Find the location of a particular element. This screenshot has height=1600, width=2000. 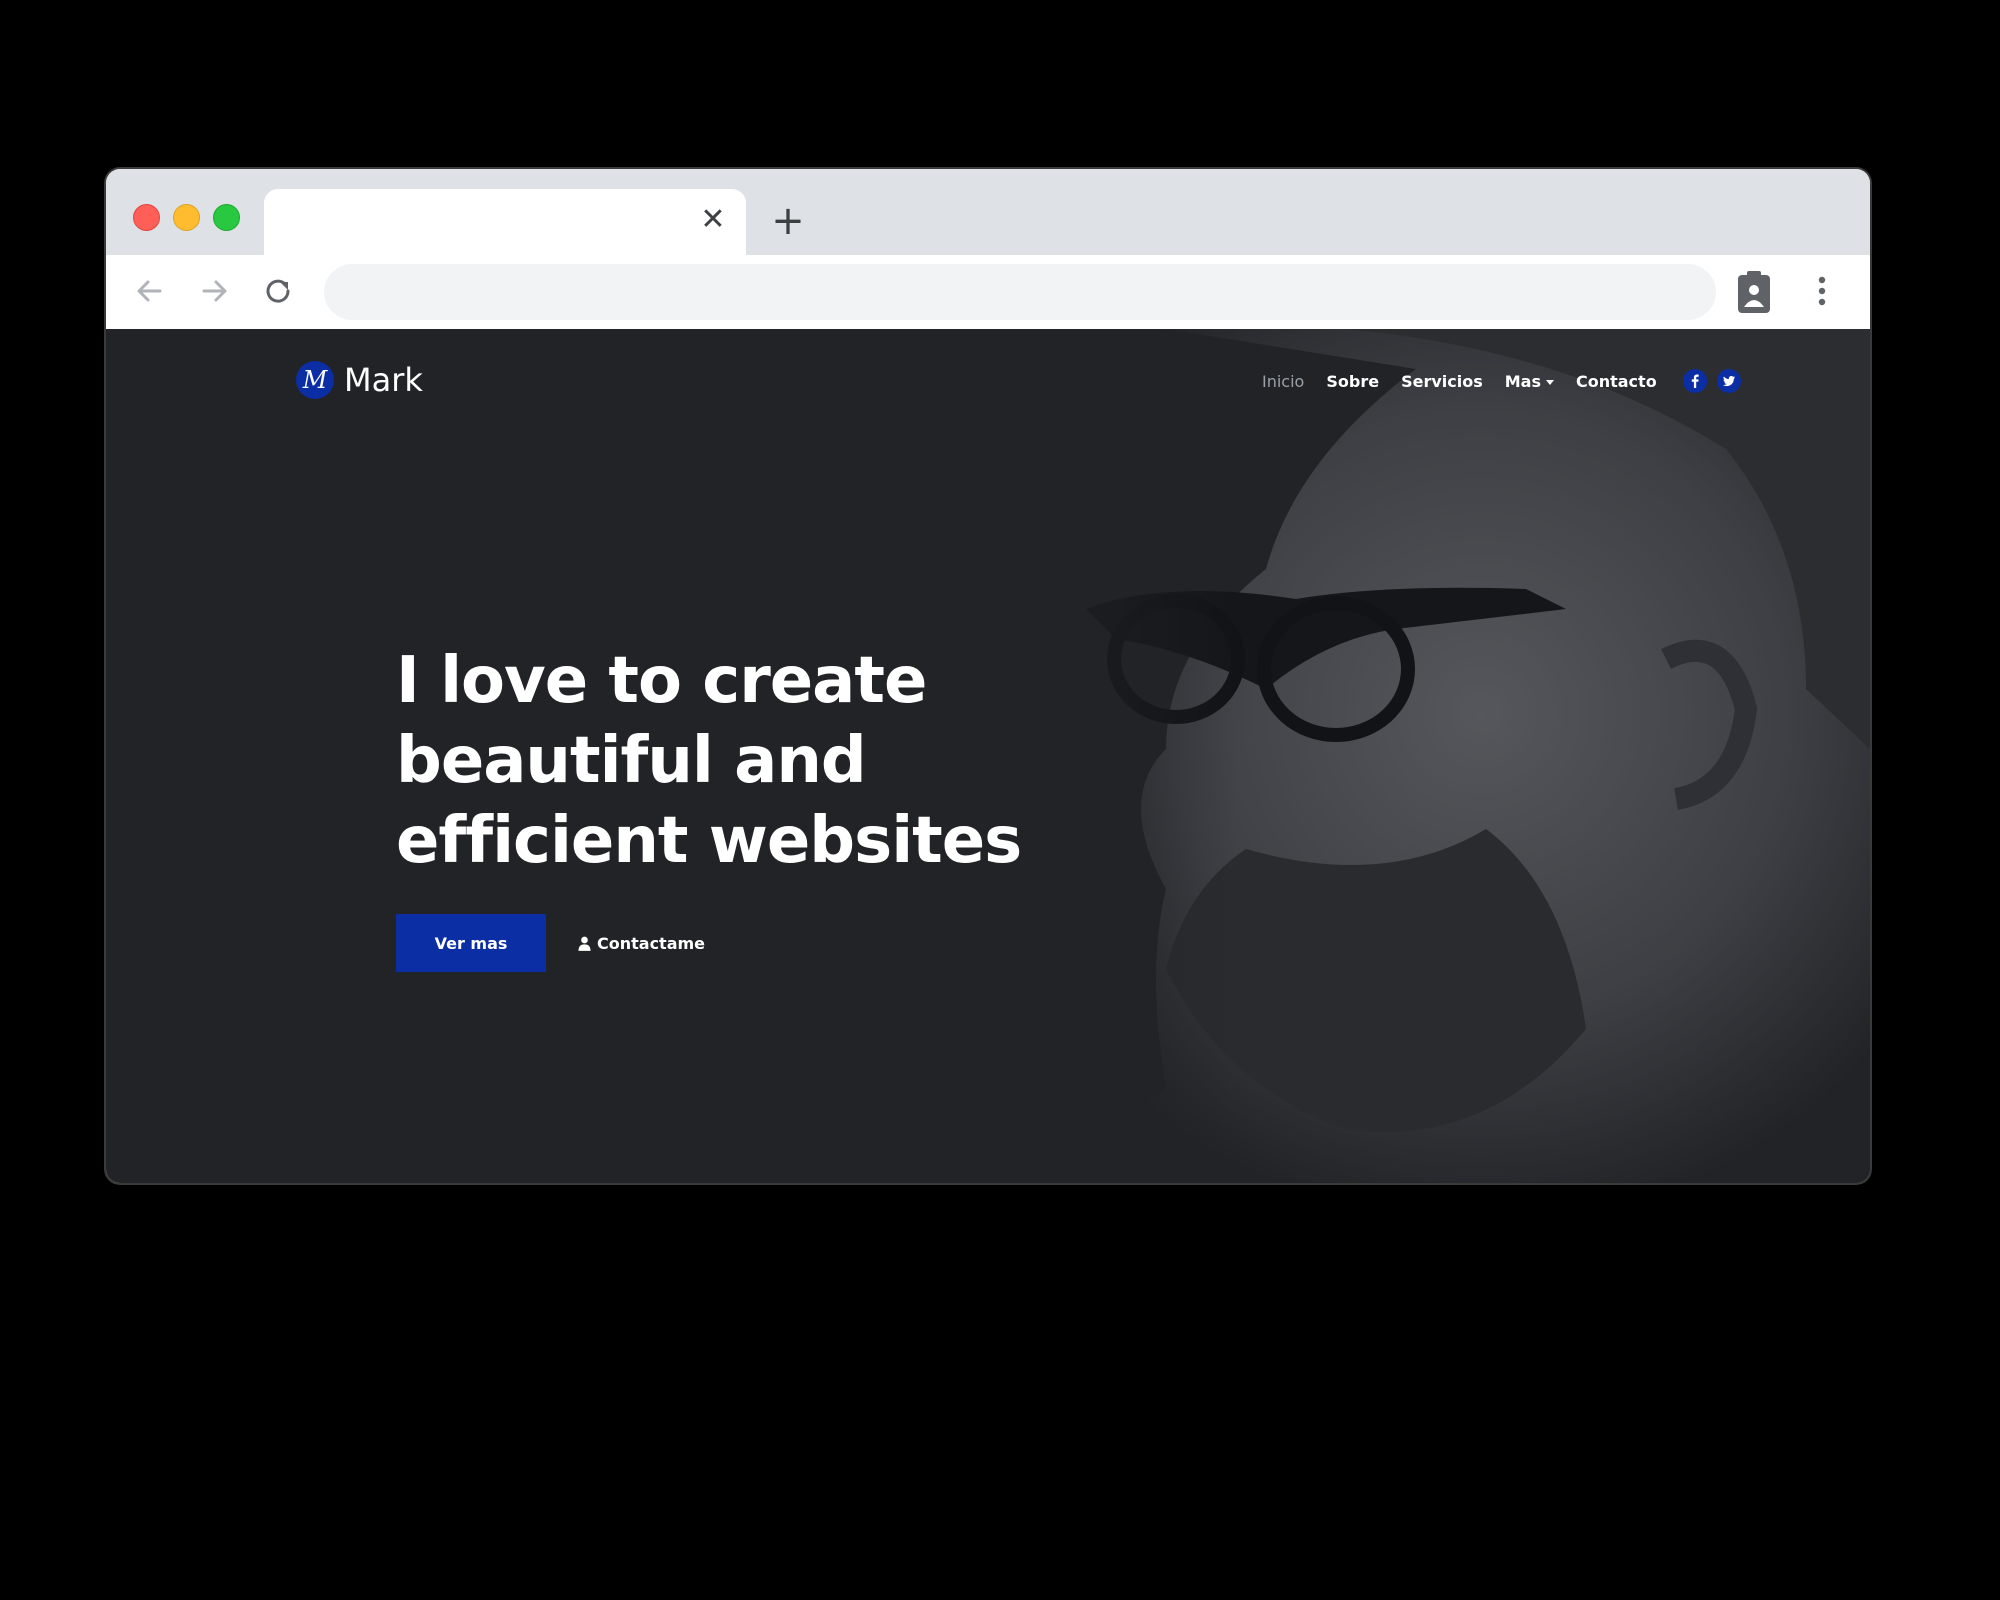

user-icon is located at coordinates (584, 943).